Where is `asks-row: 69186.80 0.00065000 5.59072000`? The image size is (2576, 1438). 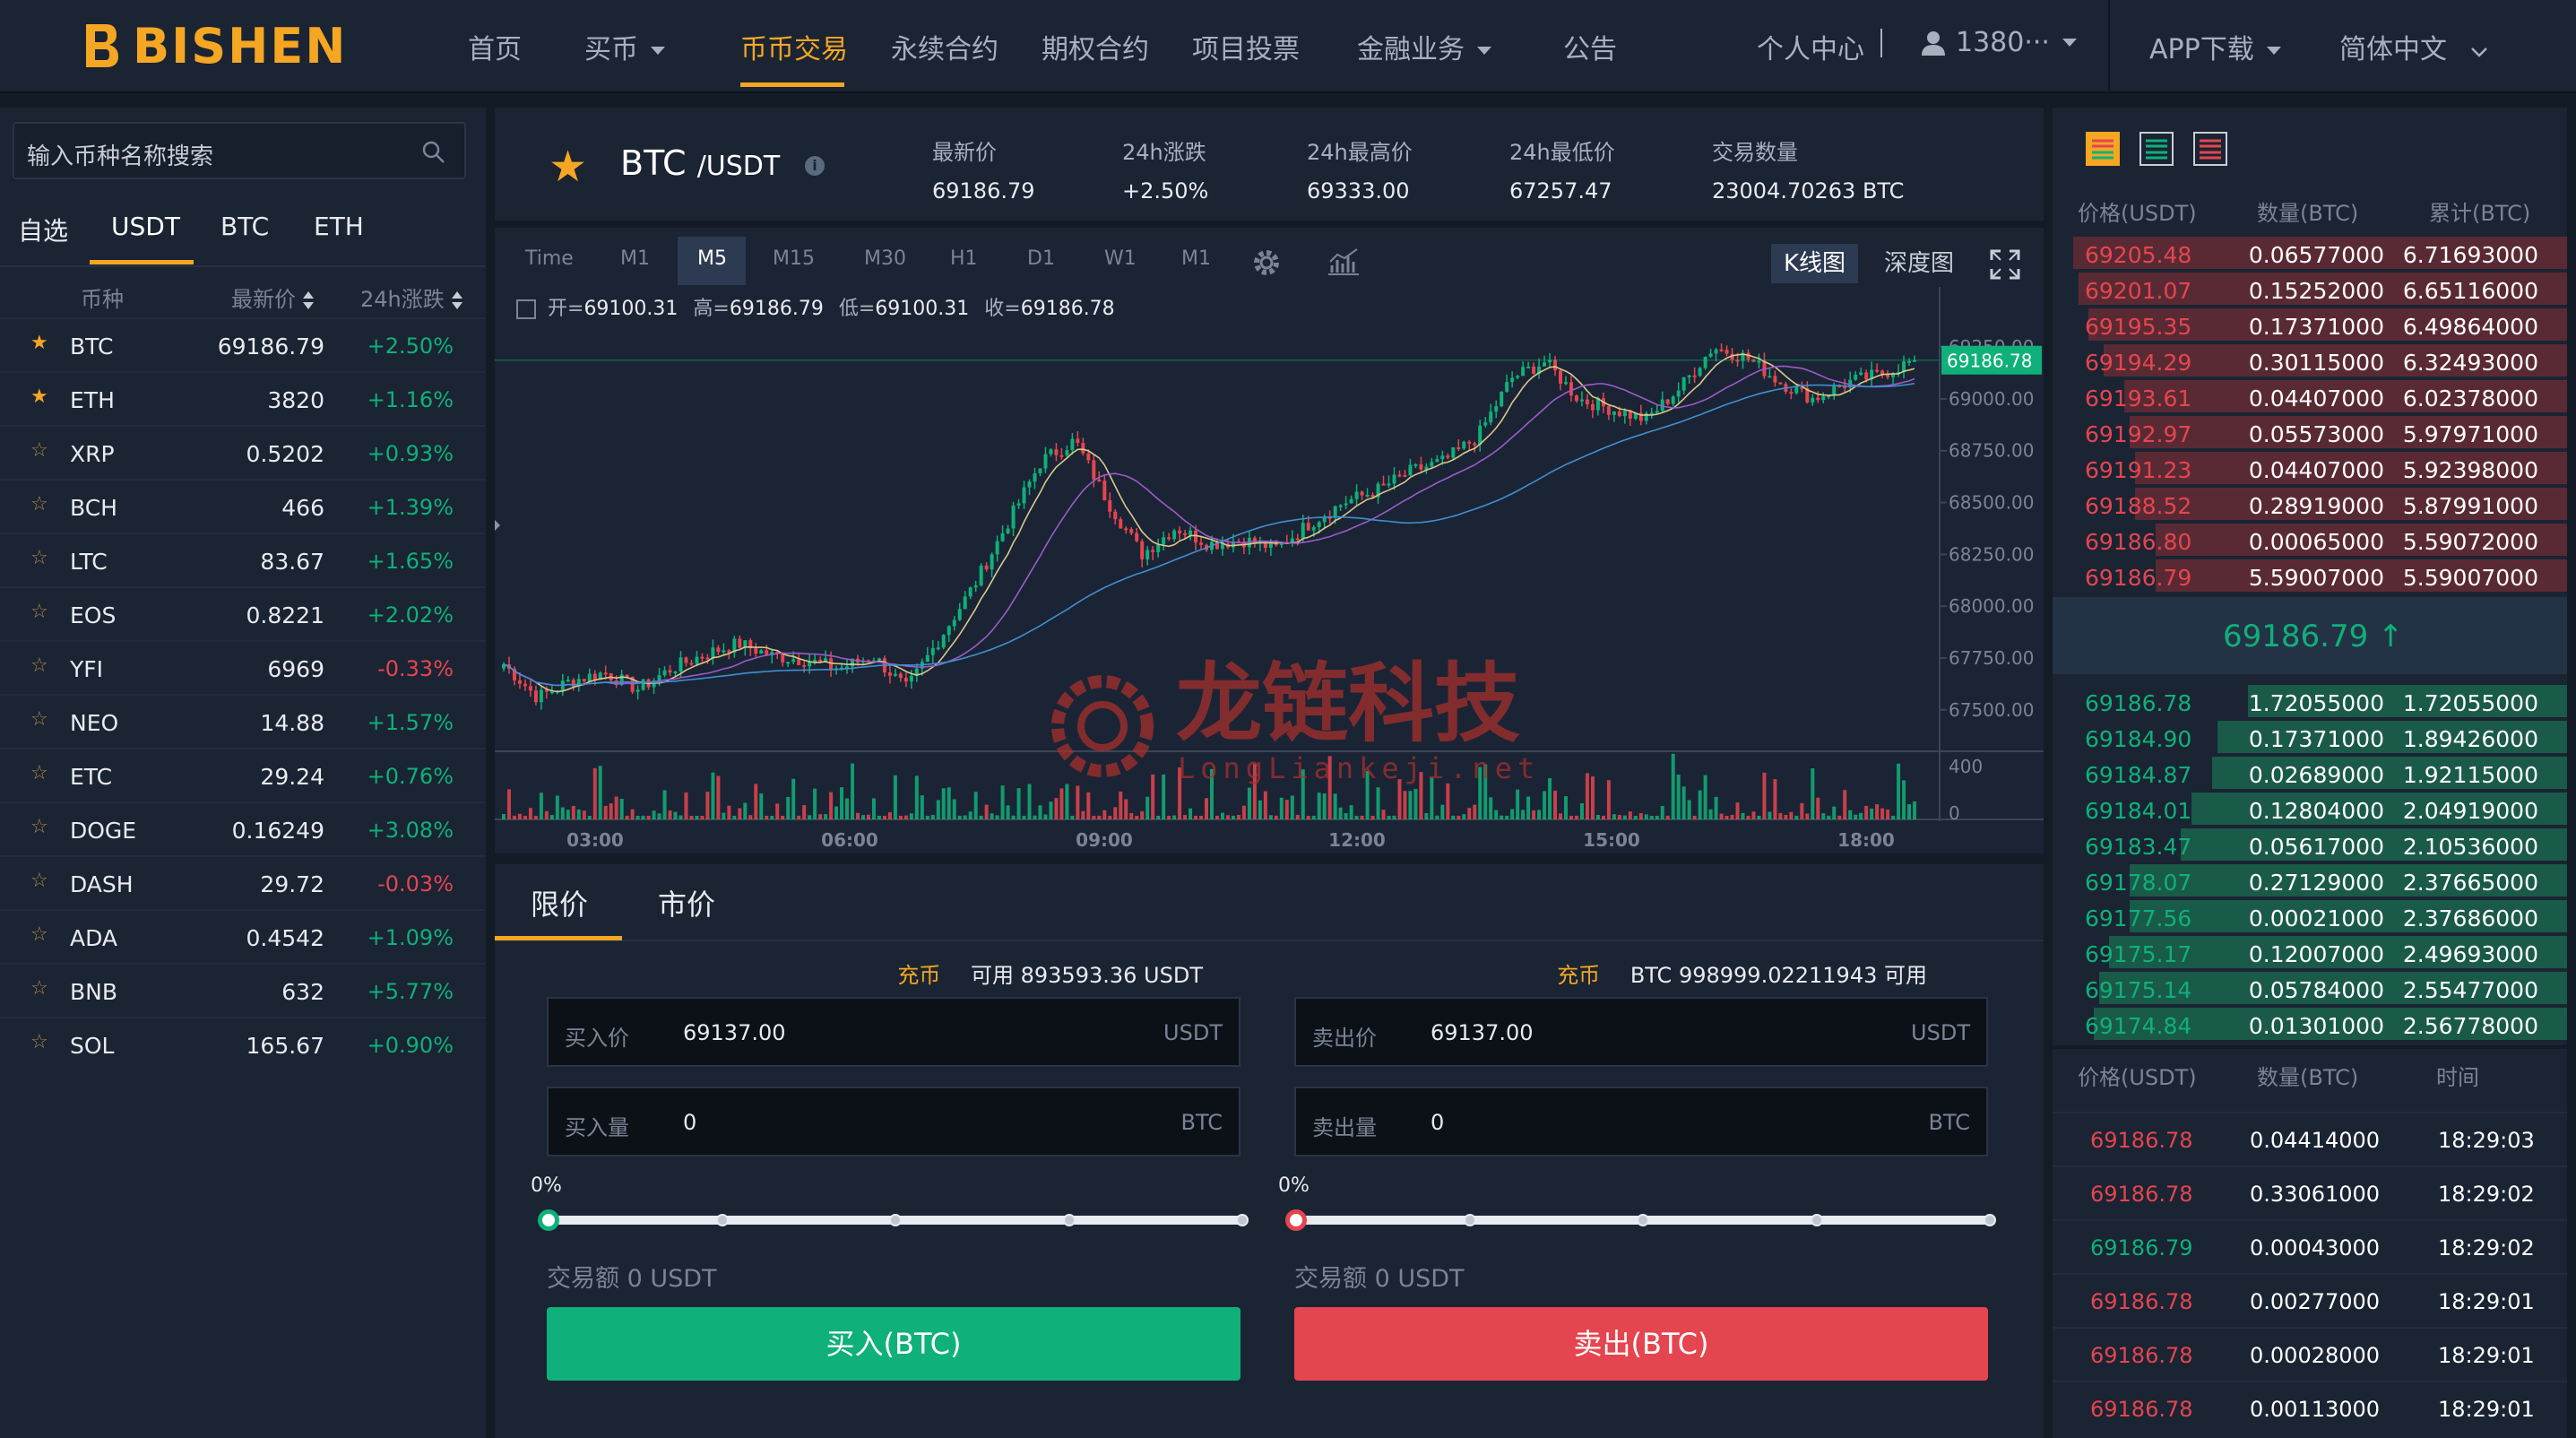
asks-row: 69186.80 0.00065000 5.59072000 is located at coordinates (2310, 540).